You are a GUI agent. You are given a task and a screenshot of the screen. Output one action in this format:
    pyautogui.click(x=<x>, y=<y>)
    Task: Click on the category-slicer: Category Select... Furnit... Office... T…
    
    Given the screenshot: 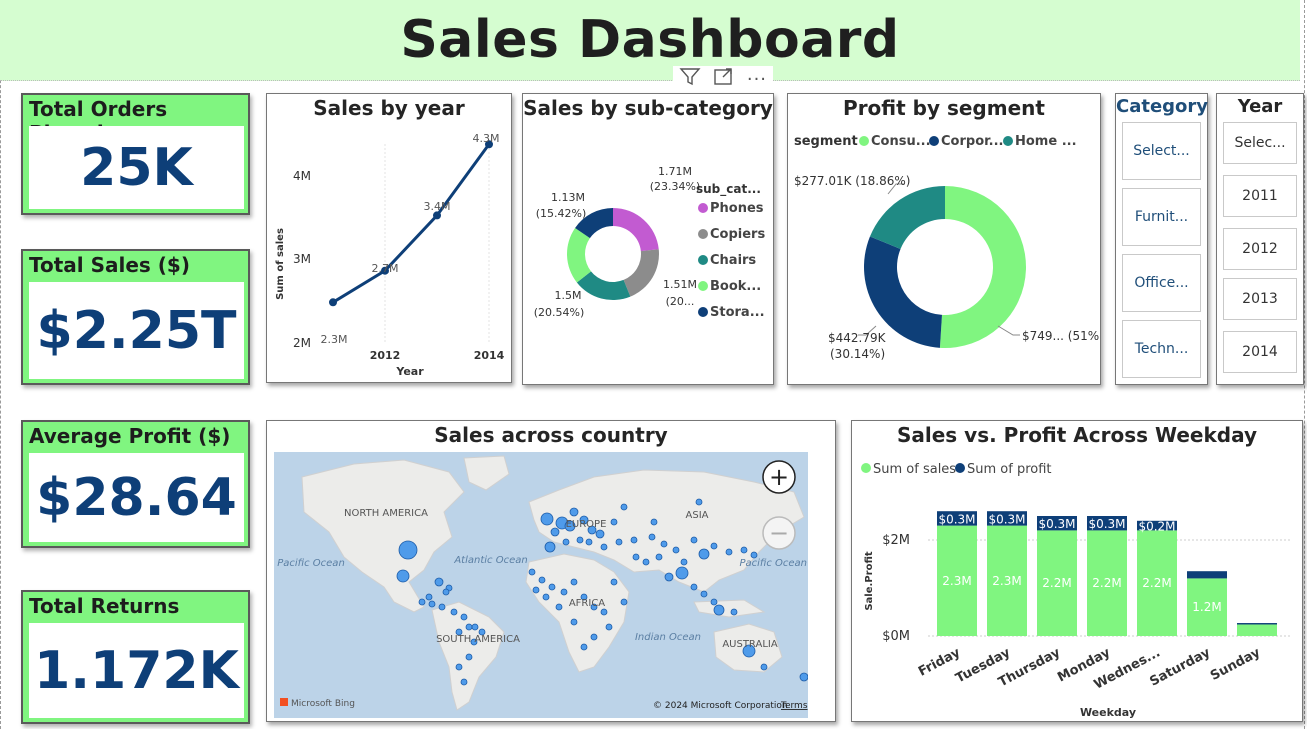 What is the action you would take?
    pyautogui.click(x=1161, y=239)
    